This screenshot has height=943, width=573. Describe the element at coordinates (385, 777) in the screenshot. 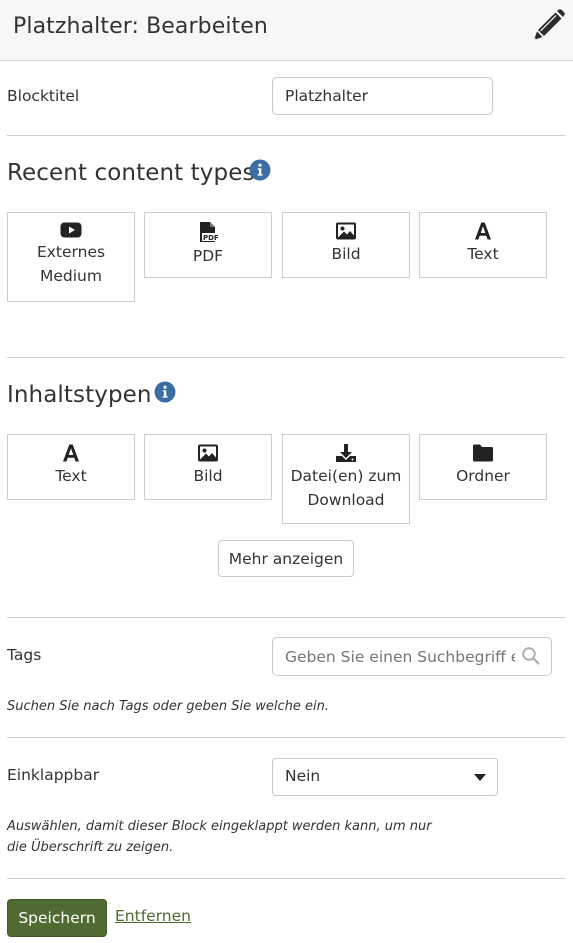

I see `collapsible-select: Nein` at that location.